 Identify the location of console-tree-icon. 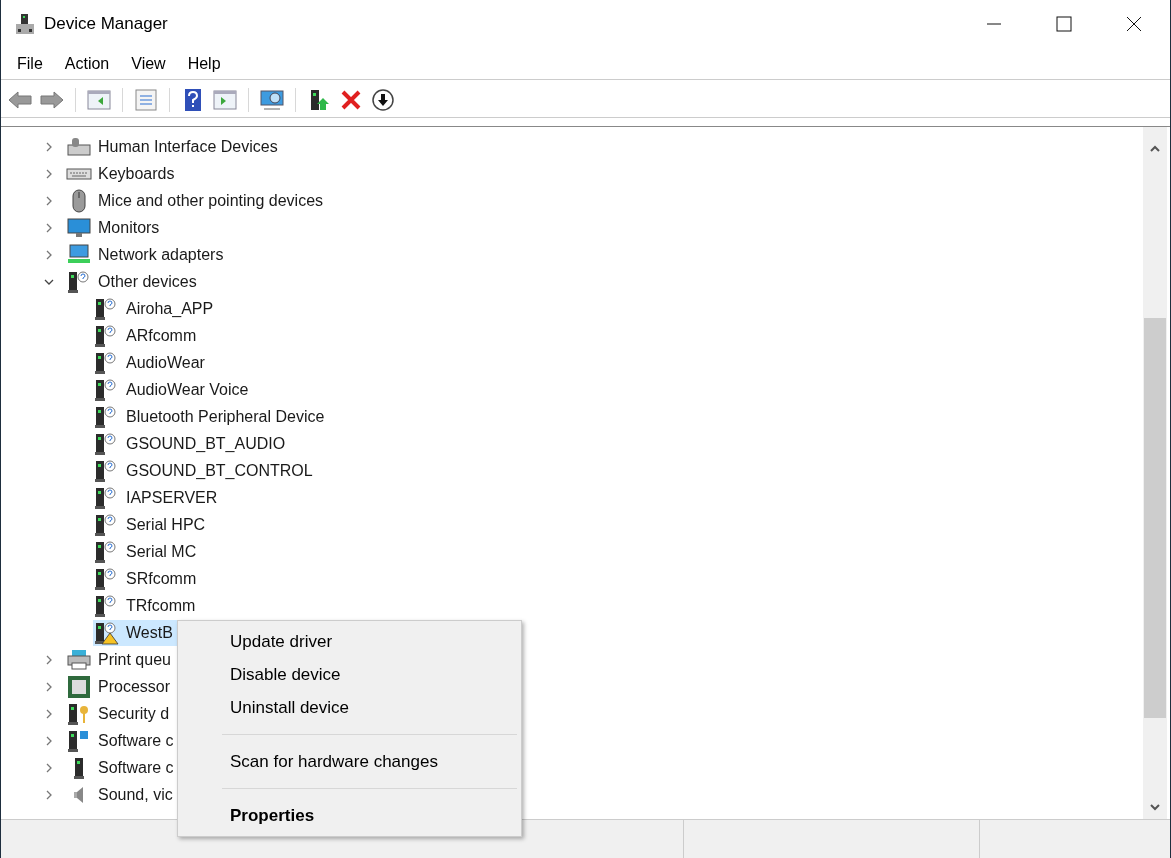
(99, 99).